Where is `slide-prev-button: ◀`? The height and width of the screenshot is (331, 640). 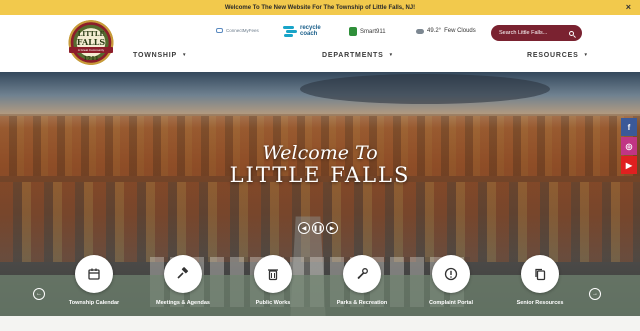
slide-prev-button: ◀ is located at coordinates (304, 228).